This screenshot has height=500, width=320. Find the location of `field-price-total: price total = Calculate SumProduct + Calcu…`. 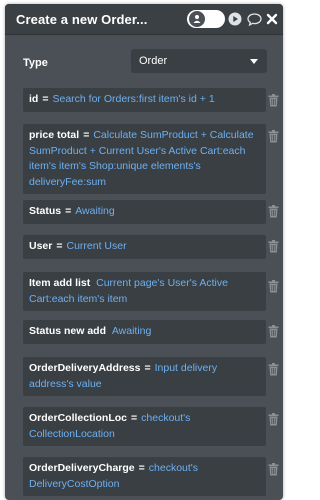

field-price-total: price total = Calculate SumProduct + Calcu… is located at coordinates (144, 159).